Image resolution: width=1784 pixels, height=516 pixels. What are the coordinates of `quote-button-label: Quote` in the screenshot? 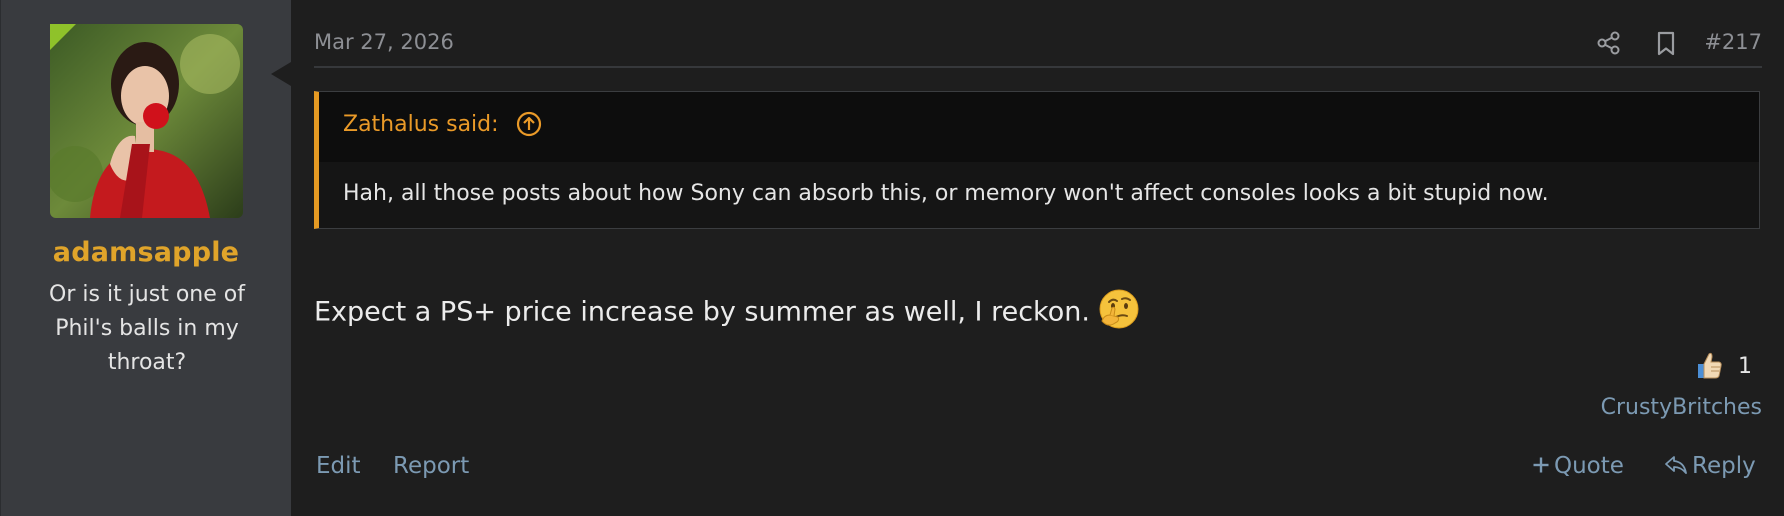 It's located at (1589, 466).